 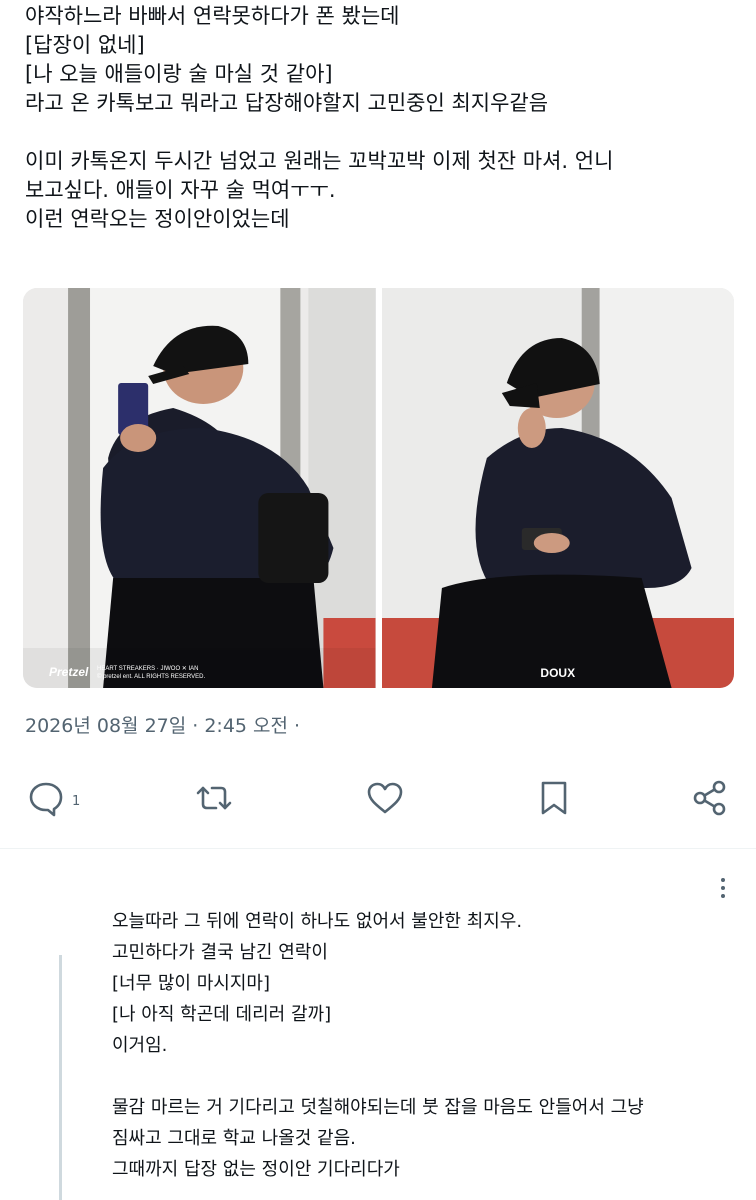 I want to click on watermark-caption: HEART STREAKERS · JIWOO ✕ IAN, so click(x=148, y=669).